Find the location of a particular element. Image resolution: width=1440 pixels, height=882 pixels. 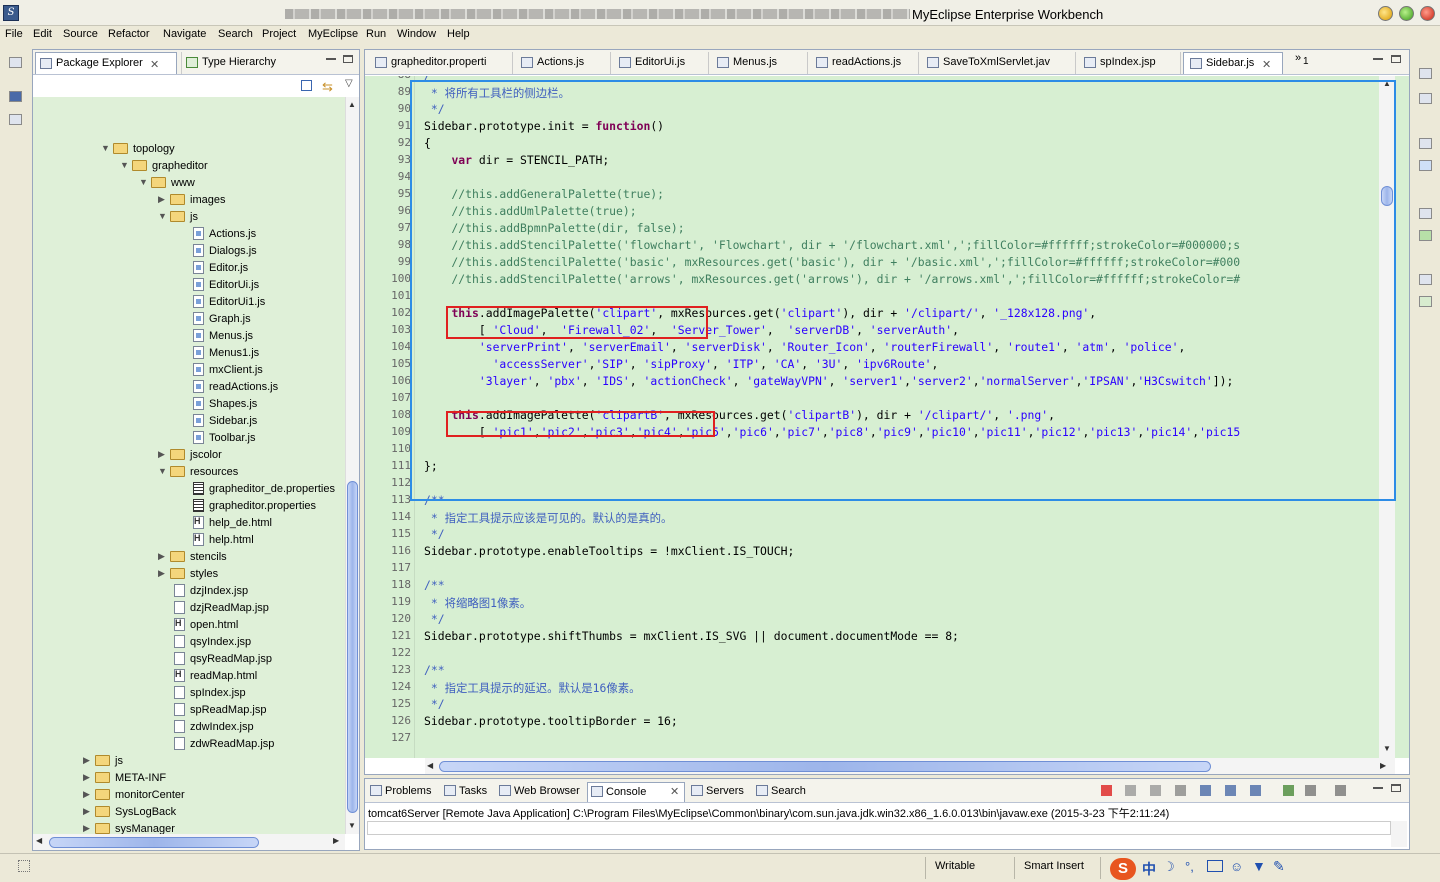

tree-item: Actions.js is located at coordinates (188, 234).